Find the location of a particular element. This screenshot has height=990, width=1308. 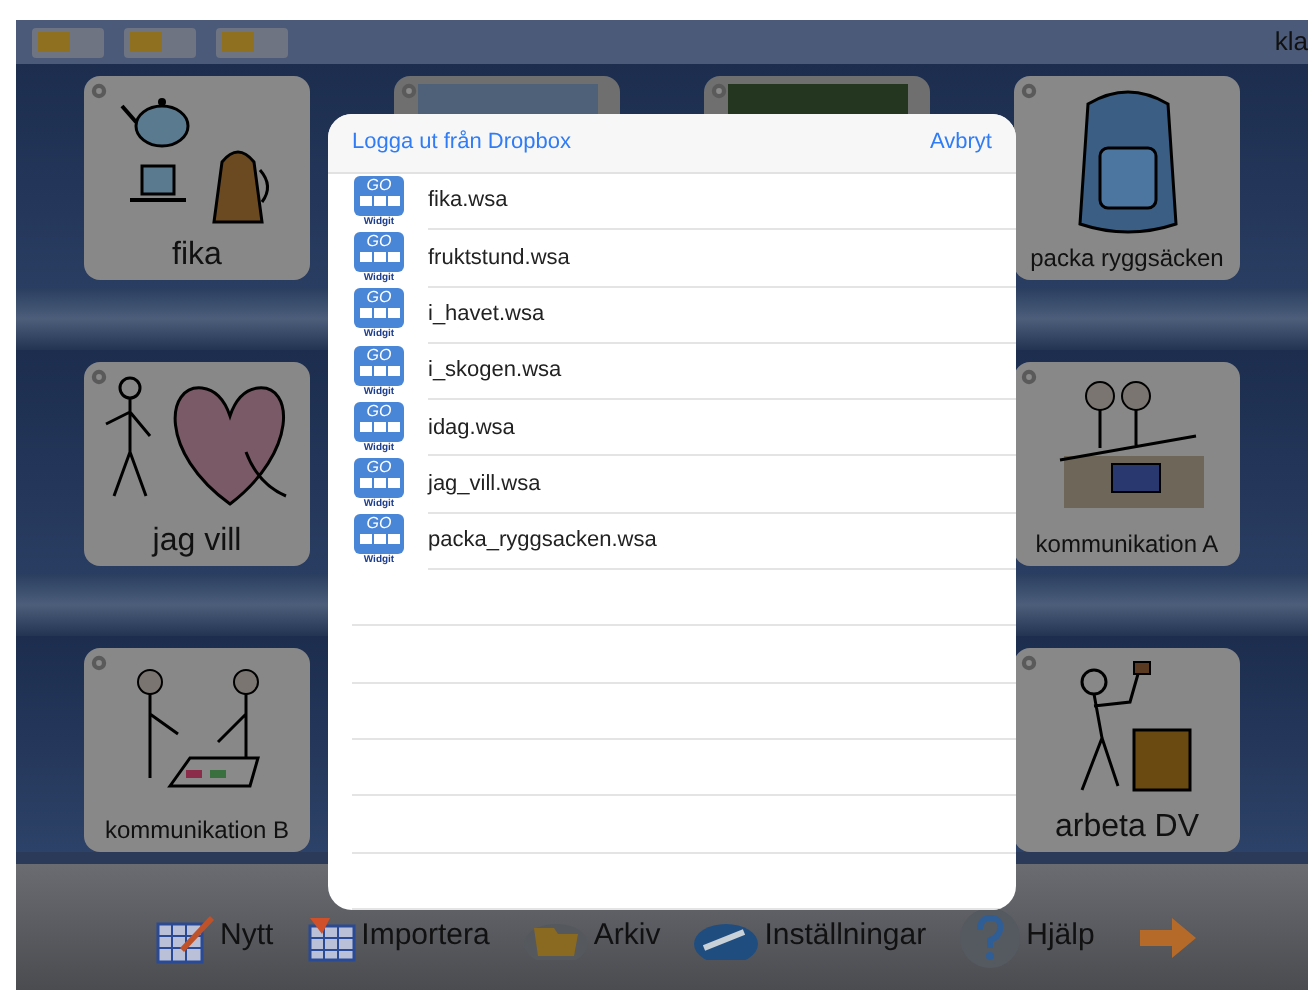

board-tile: packa ryggsäcken is located at coordinates (1127, 178).